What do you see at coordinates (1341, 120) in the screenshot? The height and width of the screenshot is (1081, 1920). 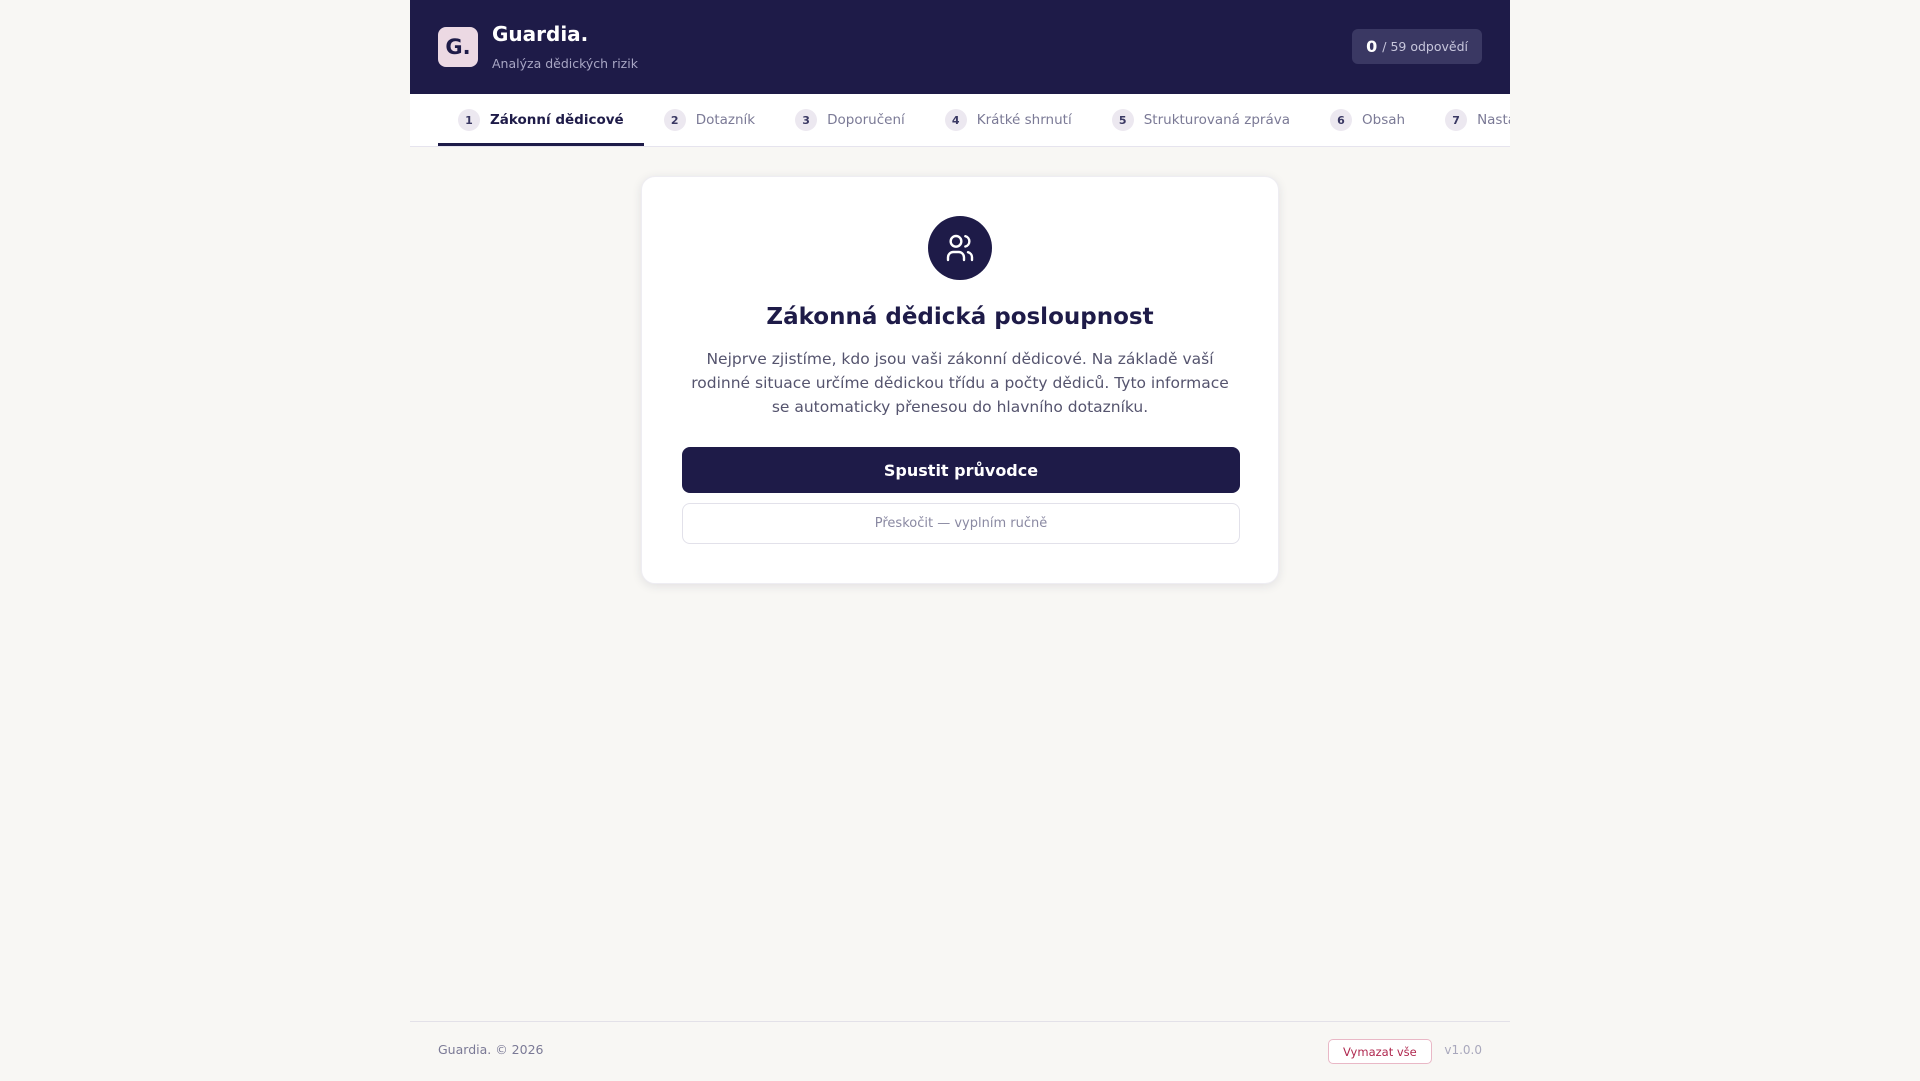 I see `tab-step-number: 6` at bounding box center [1341, 120].